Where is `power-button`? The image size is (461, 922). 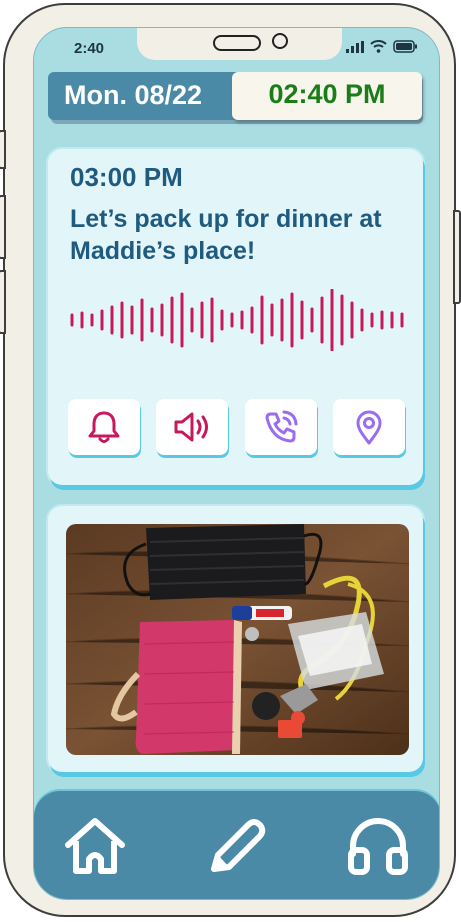
power-button is located at coordinates (457, 257).